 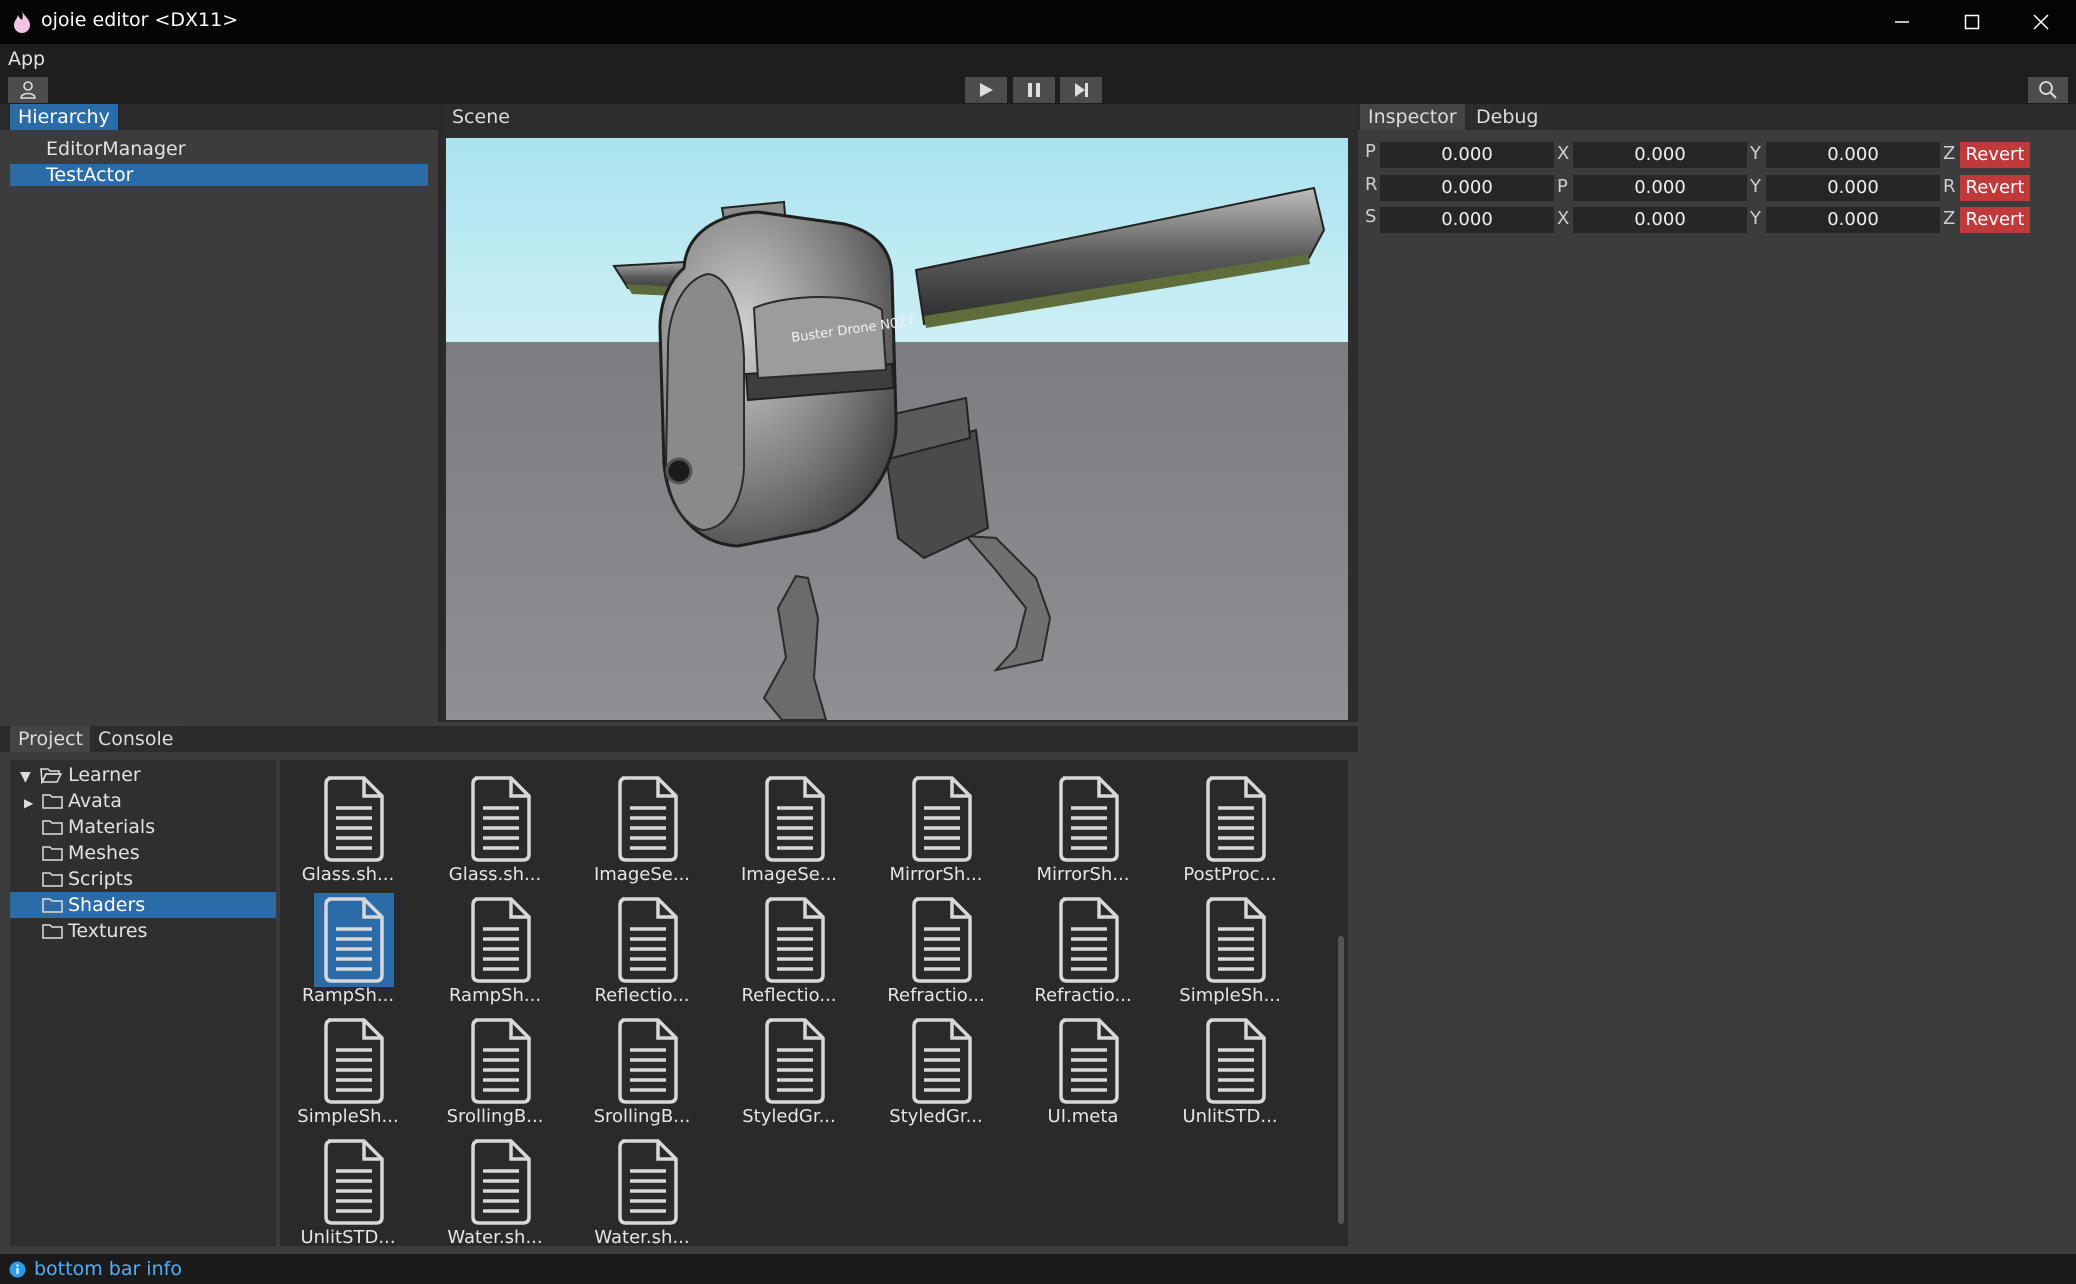 I want to click on axis-label: X, so click(x=1563, y=218).